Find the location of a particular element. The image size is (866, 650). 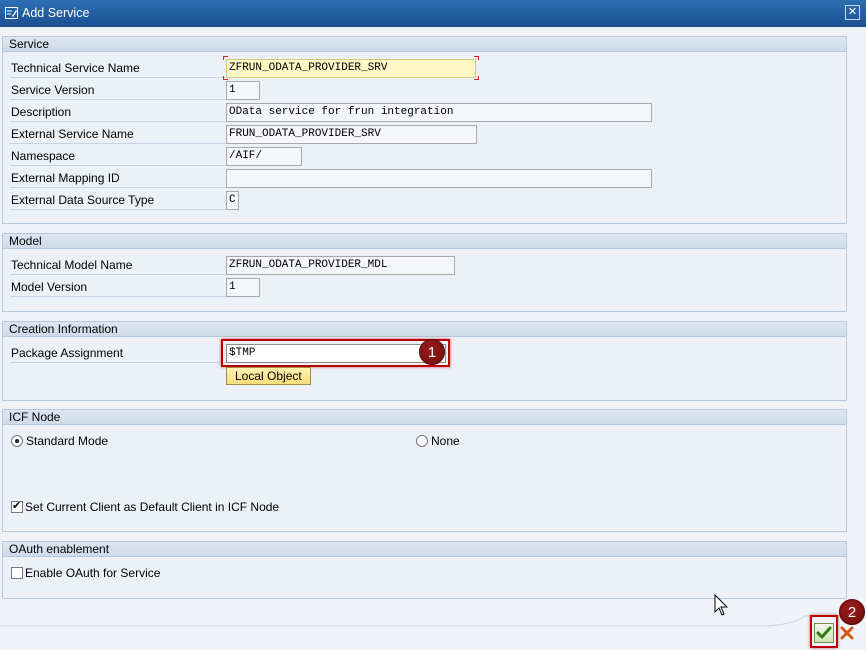

creation-information-heading: Creation Information is located at coordinates (424, 329).